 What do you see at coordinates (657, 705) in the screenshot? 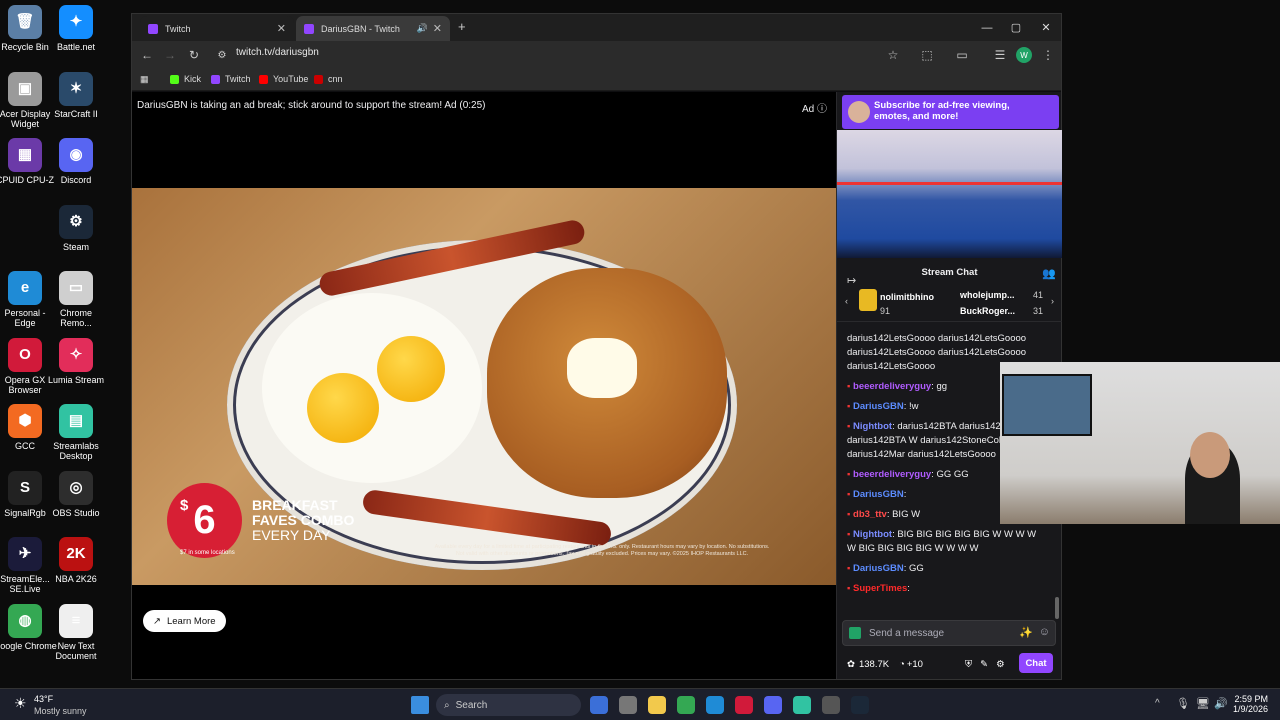
I see `file-explorer-icon` at bounding box center [657, 705].